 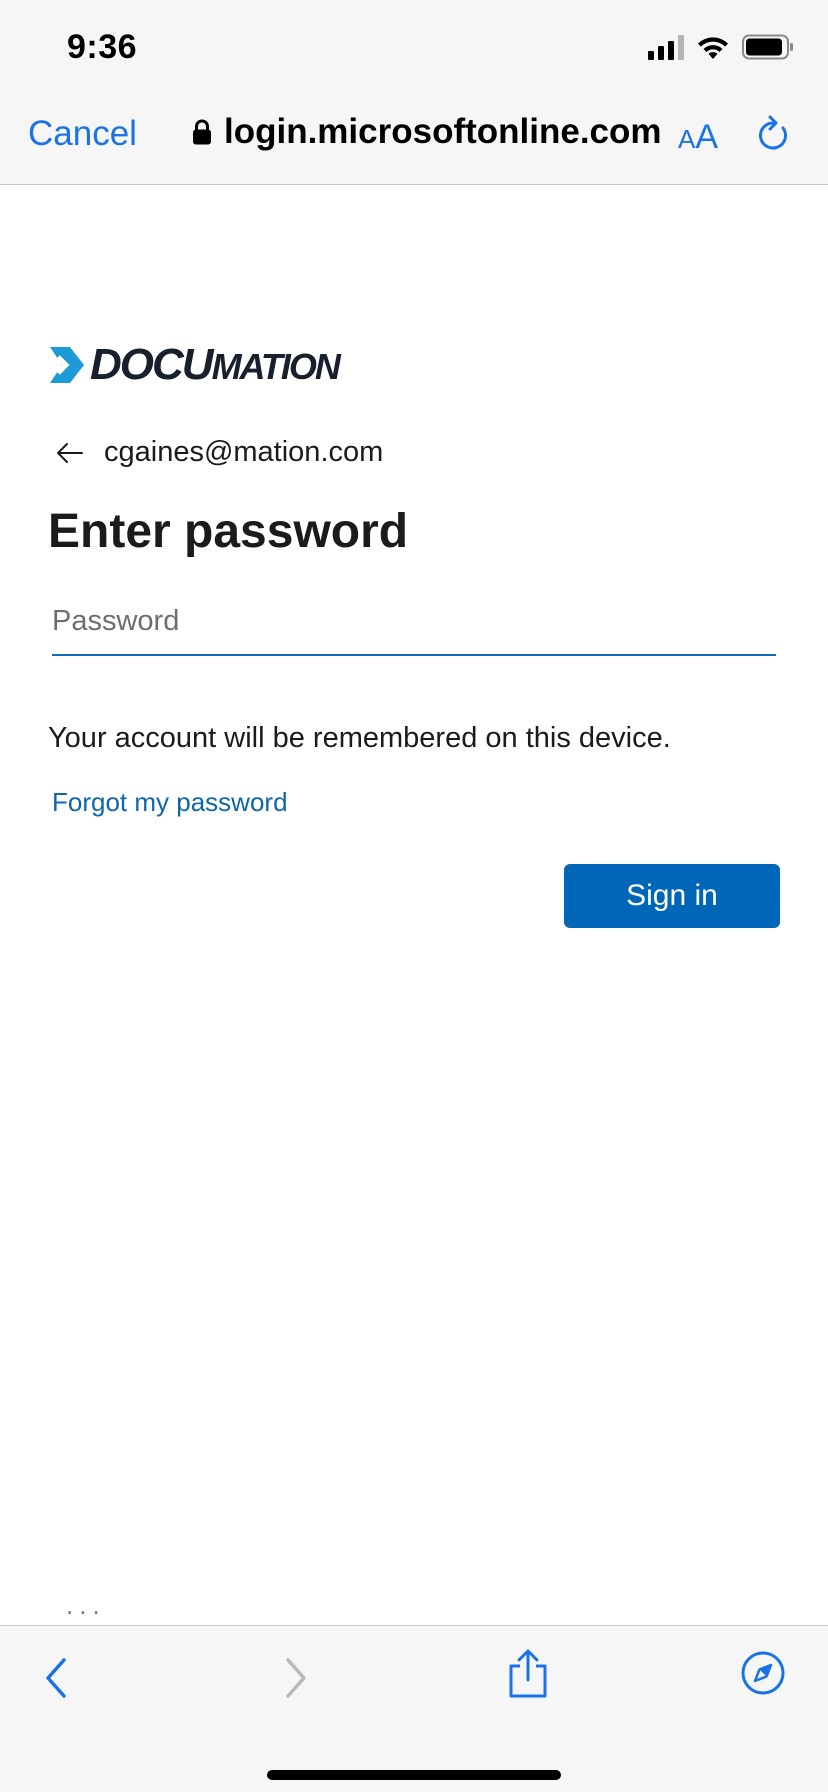 What do you see at coordinates (152, 364) in the screenshot?
I see `logo-text-start: DOCU` at bounding box center [152, 364].